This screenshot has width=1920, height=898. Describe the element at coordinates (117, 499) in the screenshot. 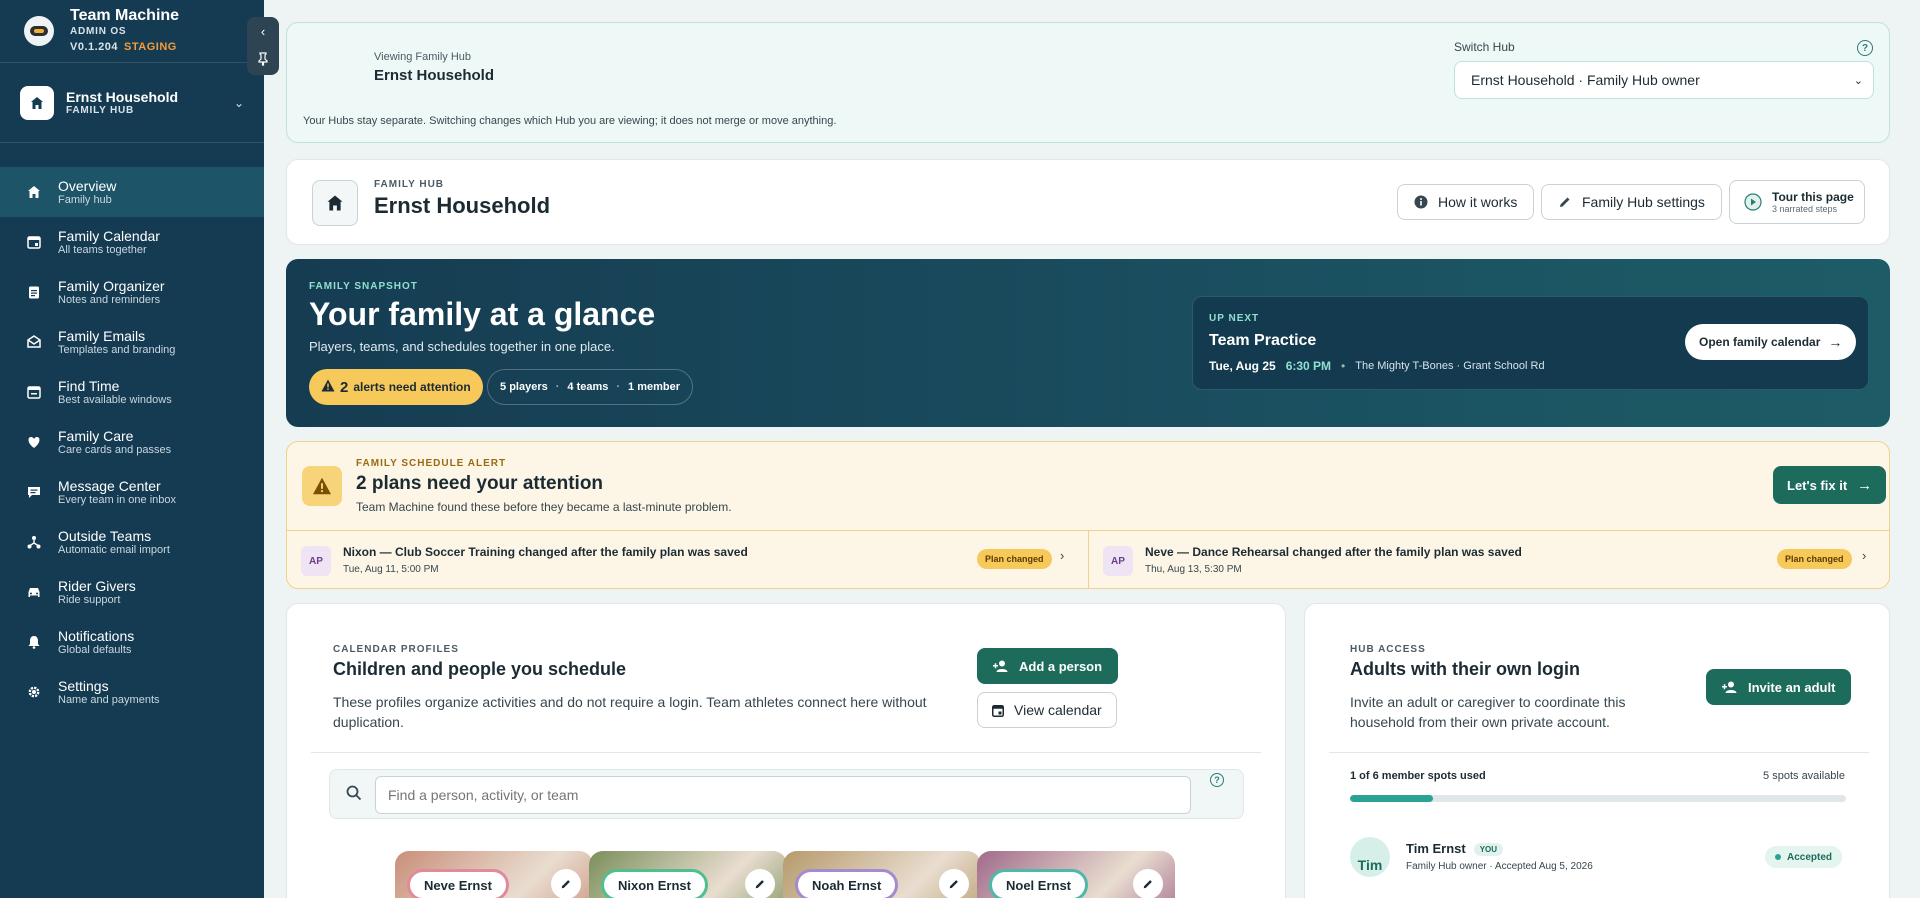

I see `sidebar-item-sub: Every team in one inbox` at that location.